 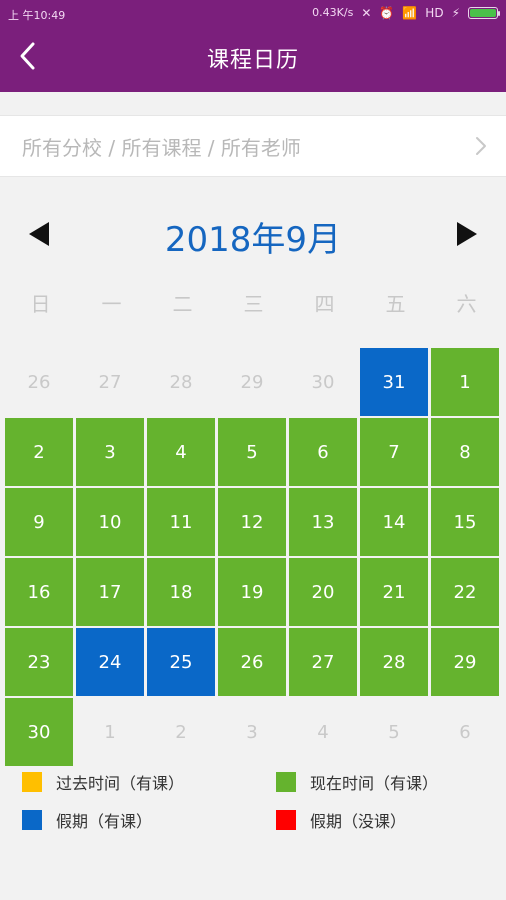 What do you see at coordinates (252, 662) in the screenshot?
I see `calendar-day-present: 26` at bounding box center [252, 662].